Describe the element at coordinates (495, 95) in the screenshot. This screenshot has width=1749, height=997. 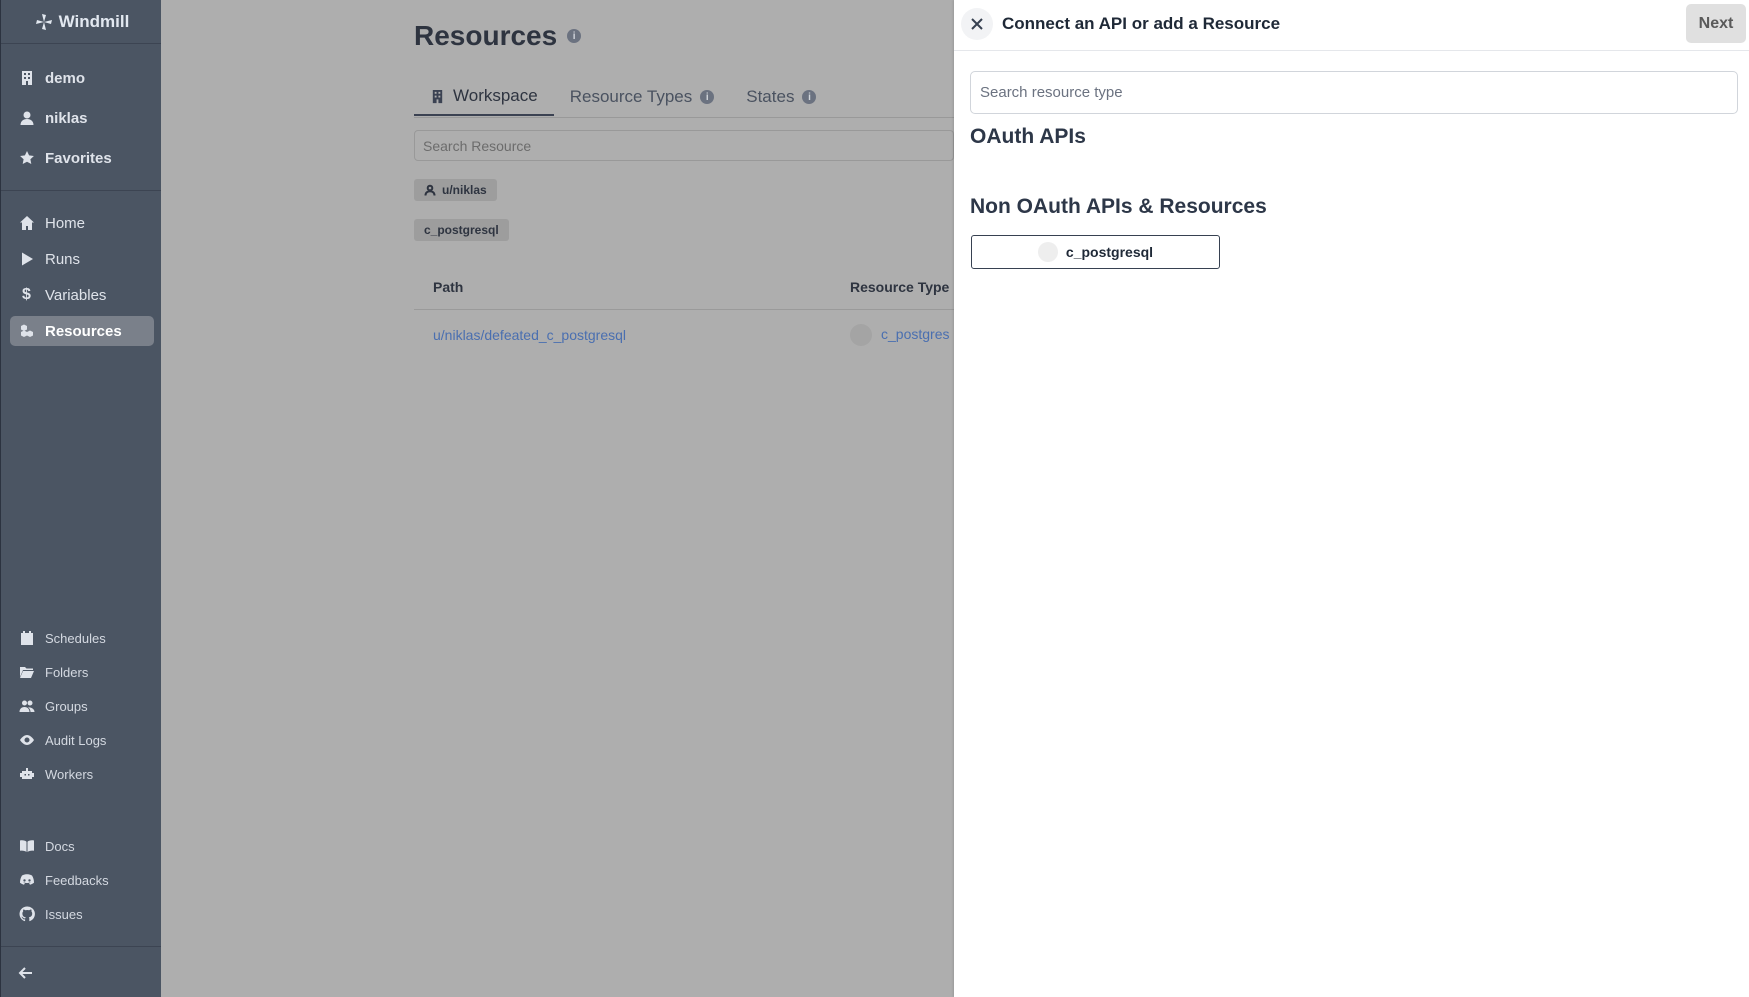
I see `tab-label: Workspace` at that location.